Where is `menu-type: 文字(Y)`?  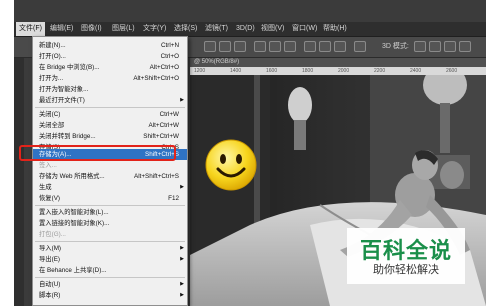
menu-type: 文字(Y) is located at coordinates (154, 29).